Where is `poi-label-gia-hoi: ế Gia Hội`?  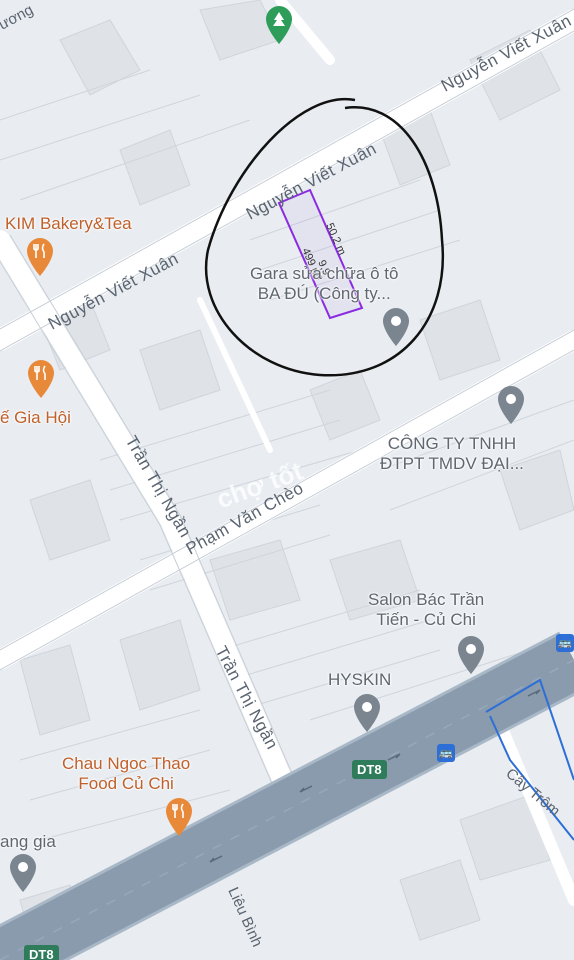
poi-label-gia-hoi: ế Gia Hội is located at coordinates (35, 418).